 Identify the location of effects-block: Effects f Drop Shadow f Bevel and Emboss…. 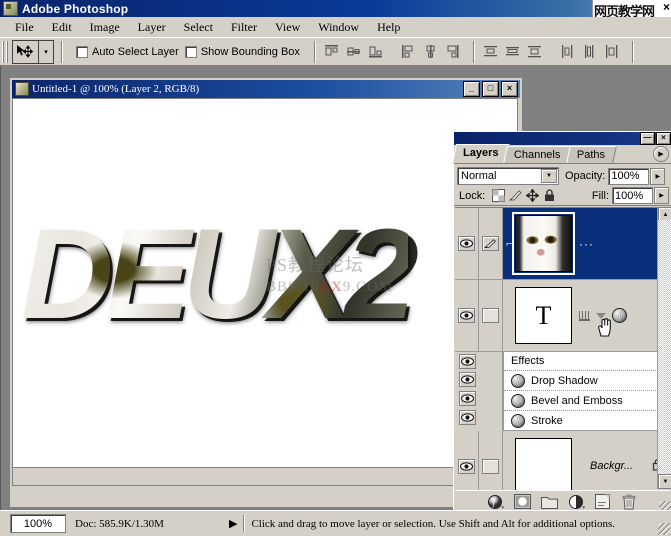
(562, 391).